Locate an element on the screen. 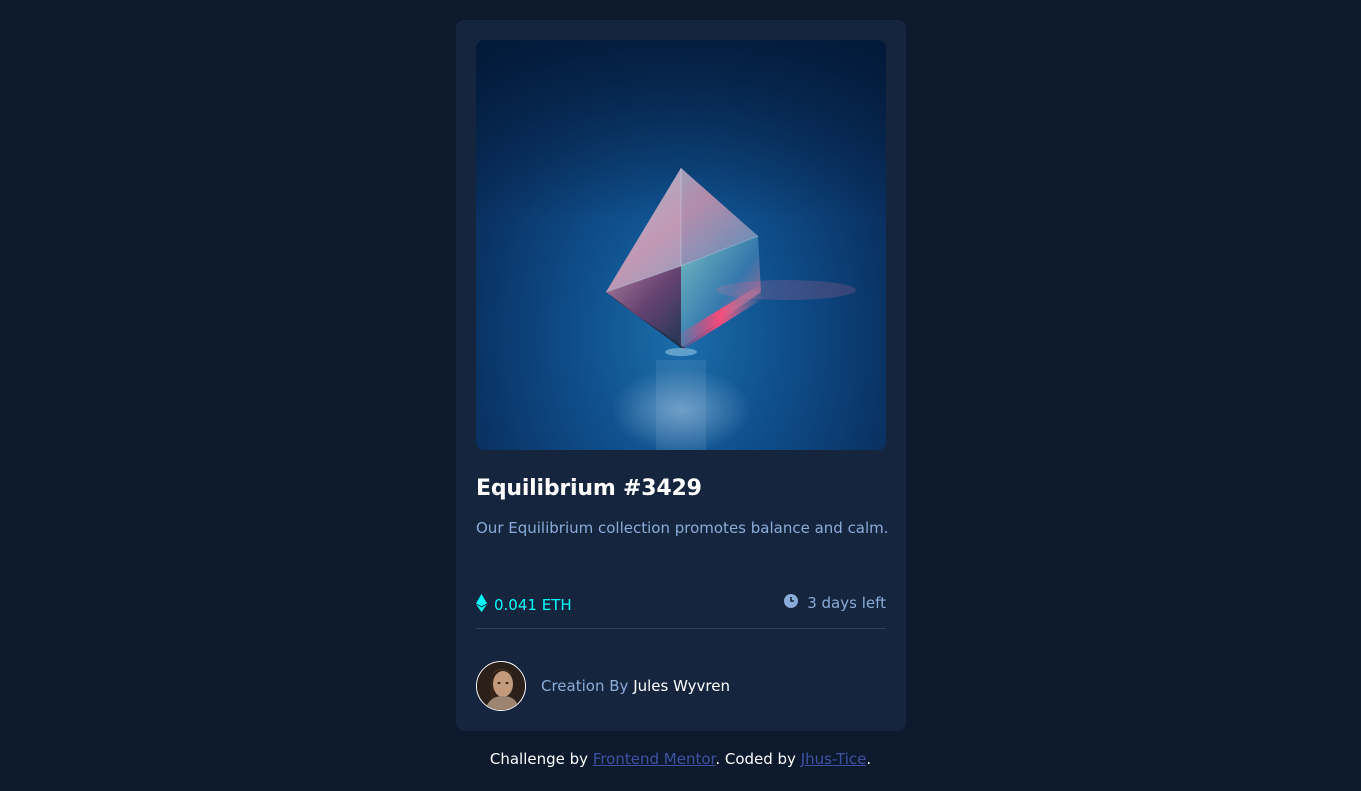 The height and width of the screenshot is (791, 1361). creator-prefix: Creation By is located at coordinates (585, 686).